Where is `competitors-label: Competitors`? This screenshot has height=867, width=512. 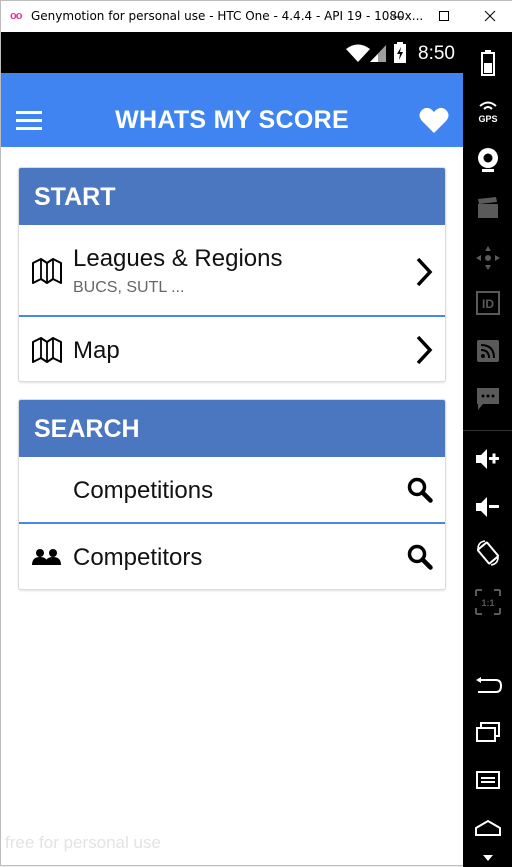
competitors-label: Competitors is located at coordinates (138, 557).